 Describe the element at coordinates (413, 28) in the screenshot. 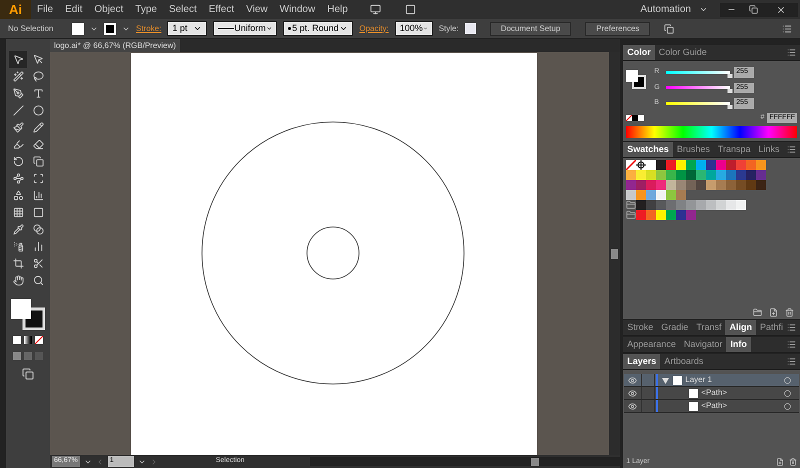

I see `opacity-field: 100%` at that location.